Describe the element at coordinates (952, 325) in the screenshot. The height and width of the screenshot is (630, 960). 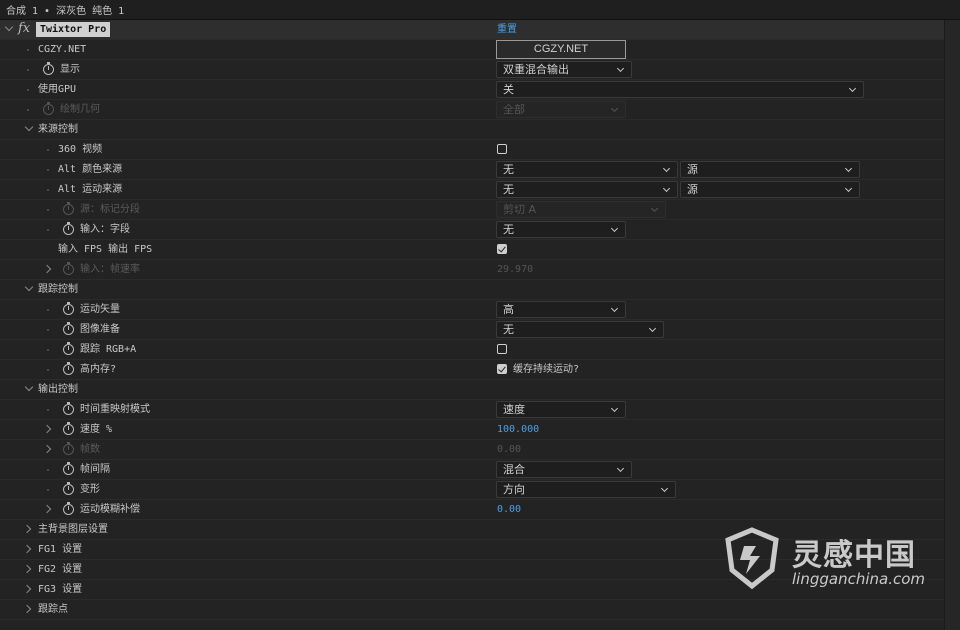
I see `scrollbar` at that location.